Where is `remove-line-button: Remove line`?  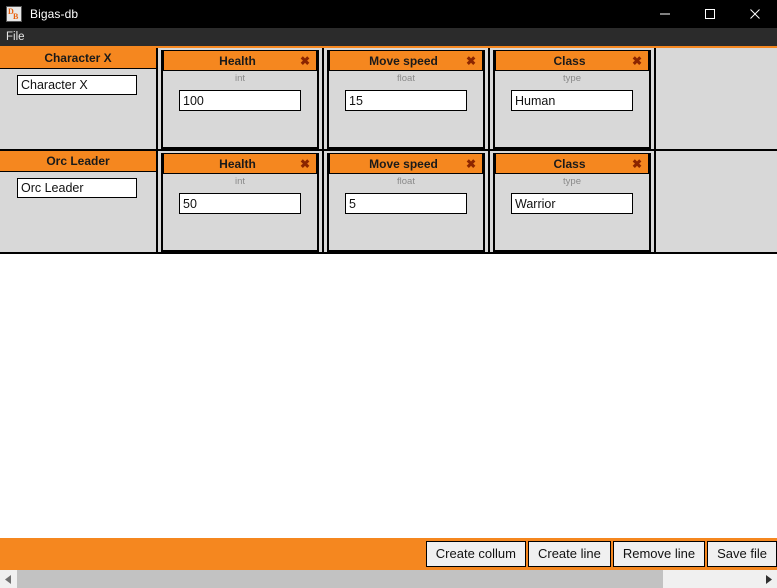 remove-line-button: Remove line is located at coordinates (659, 554).